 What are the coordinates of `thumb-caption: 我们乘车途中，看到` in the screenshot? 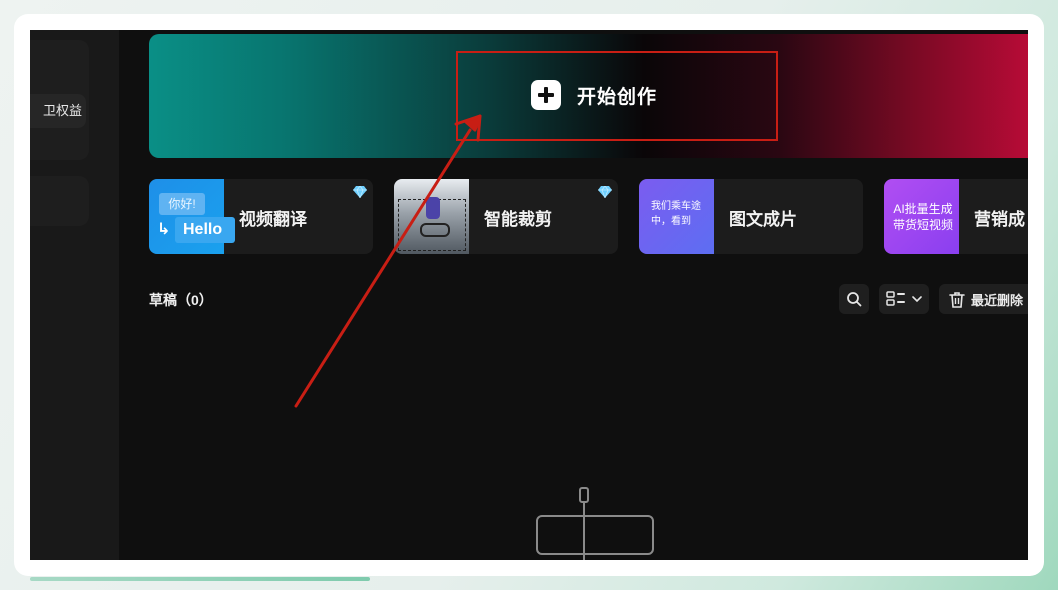 It's located at (676, 214).